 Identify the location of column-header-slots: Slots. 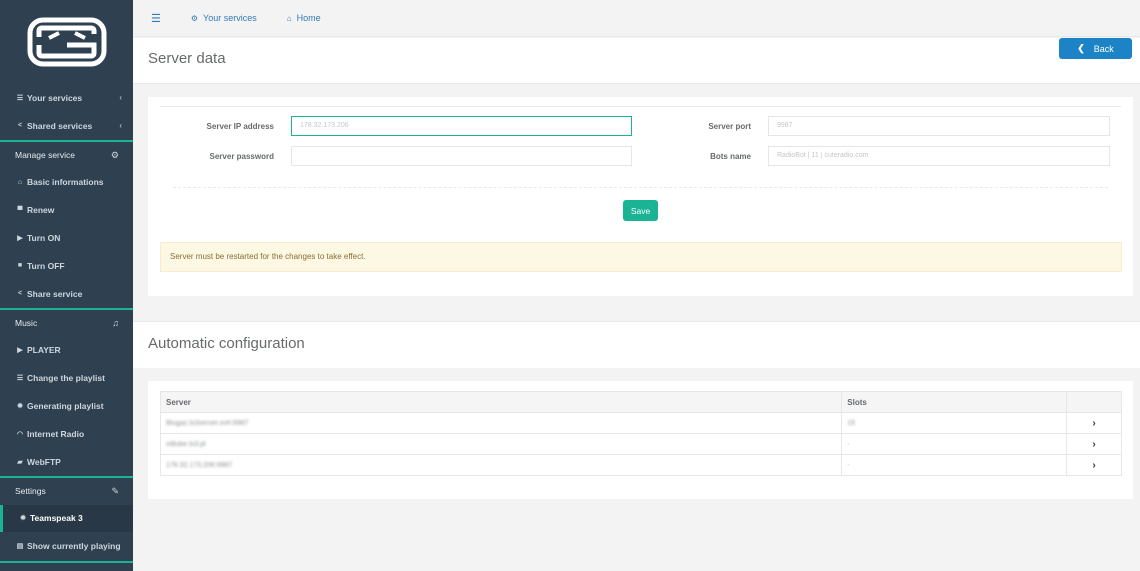
(954, 402).